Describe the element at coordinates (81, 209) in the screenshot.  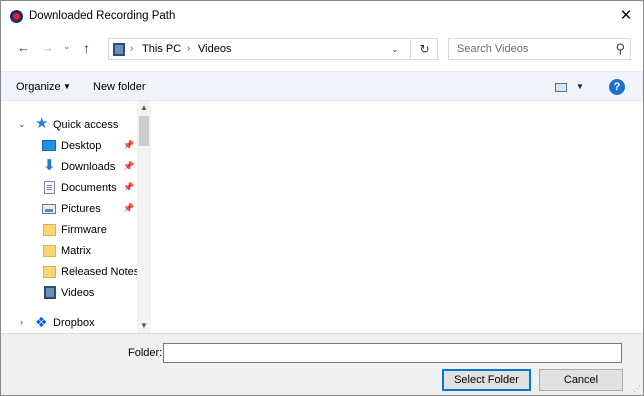
I see `tree-item-label: Pictures` at that location.